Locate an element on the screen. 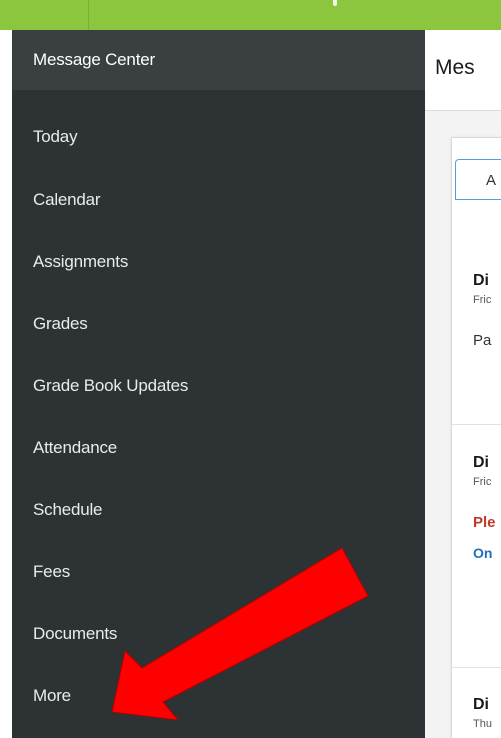  message-card: A Di Fric Pa Di Fric Ple On Di Thu is located at coordinates (476, 437).